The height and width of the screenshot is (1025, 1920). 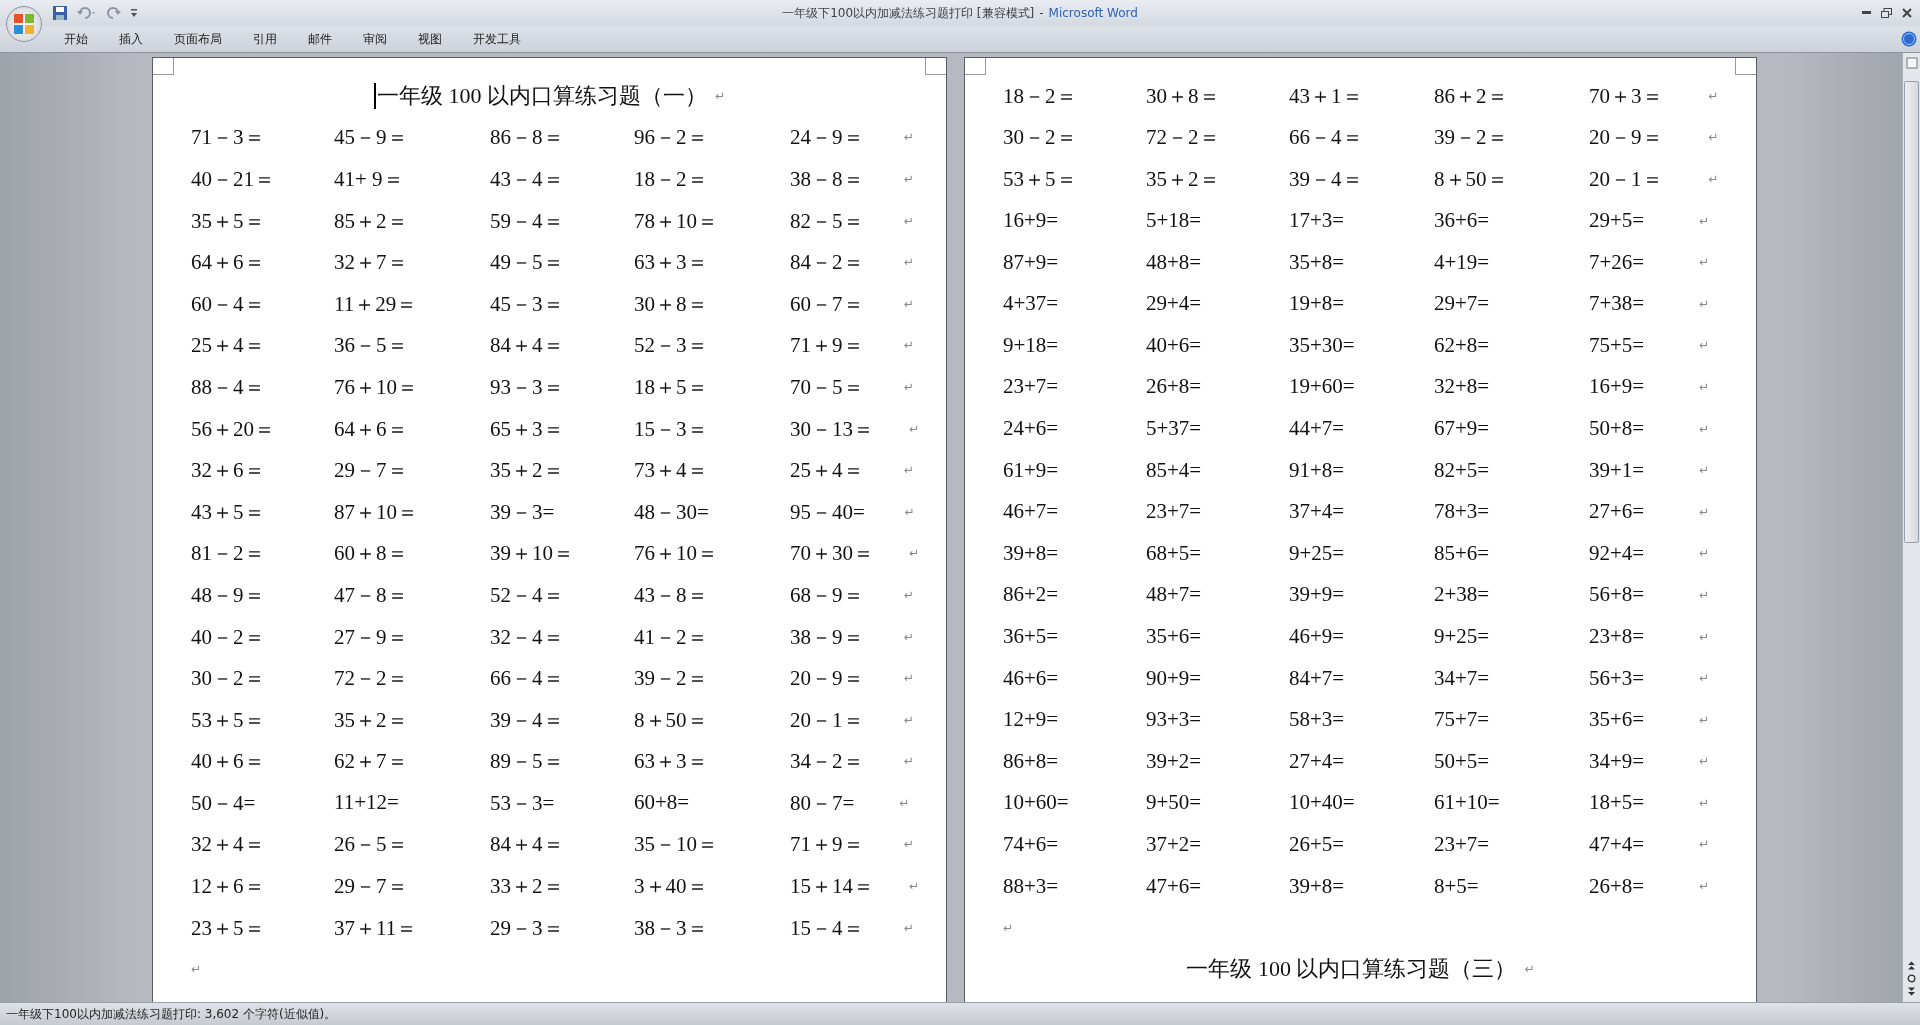 What do you see at coordinates (371, 471) in the screenshot?
I see `math-problem: 29－7＝` at bounding box center [371, 471].